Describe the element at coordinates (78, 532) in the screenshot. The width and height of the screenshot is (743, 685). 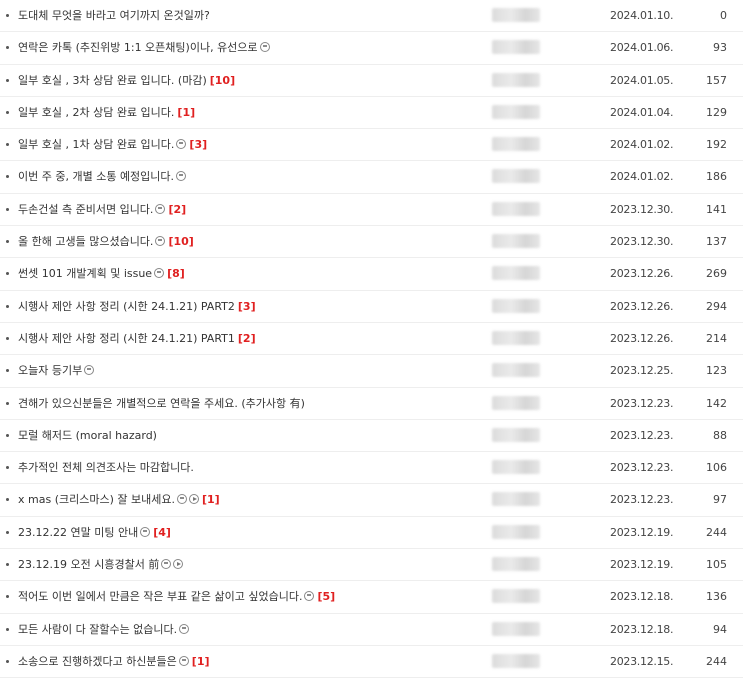
I see `post-title-link: 23.12.22 연말 미팅 안내` at that location.